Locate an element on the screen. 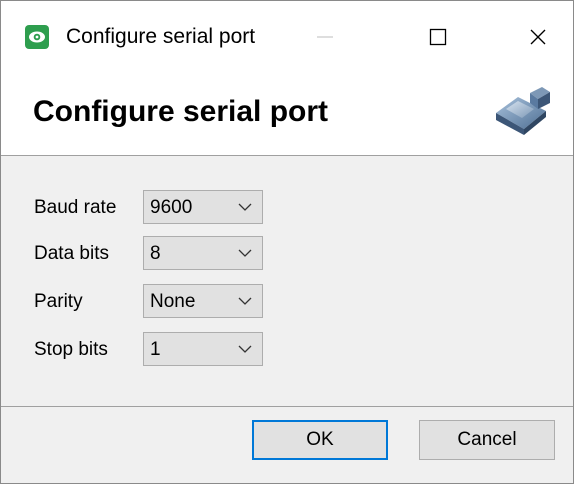 The width and height of the screenshot is (574, 484). stop-bits-value: 1 is located at coordinates (155, 349).